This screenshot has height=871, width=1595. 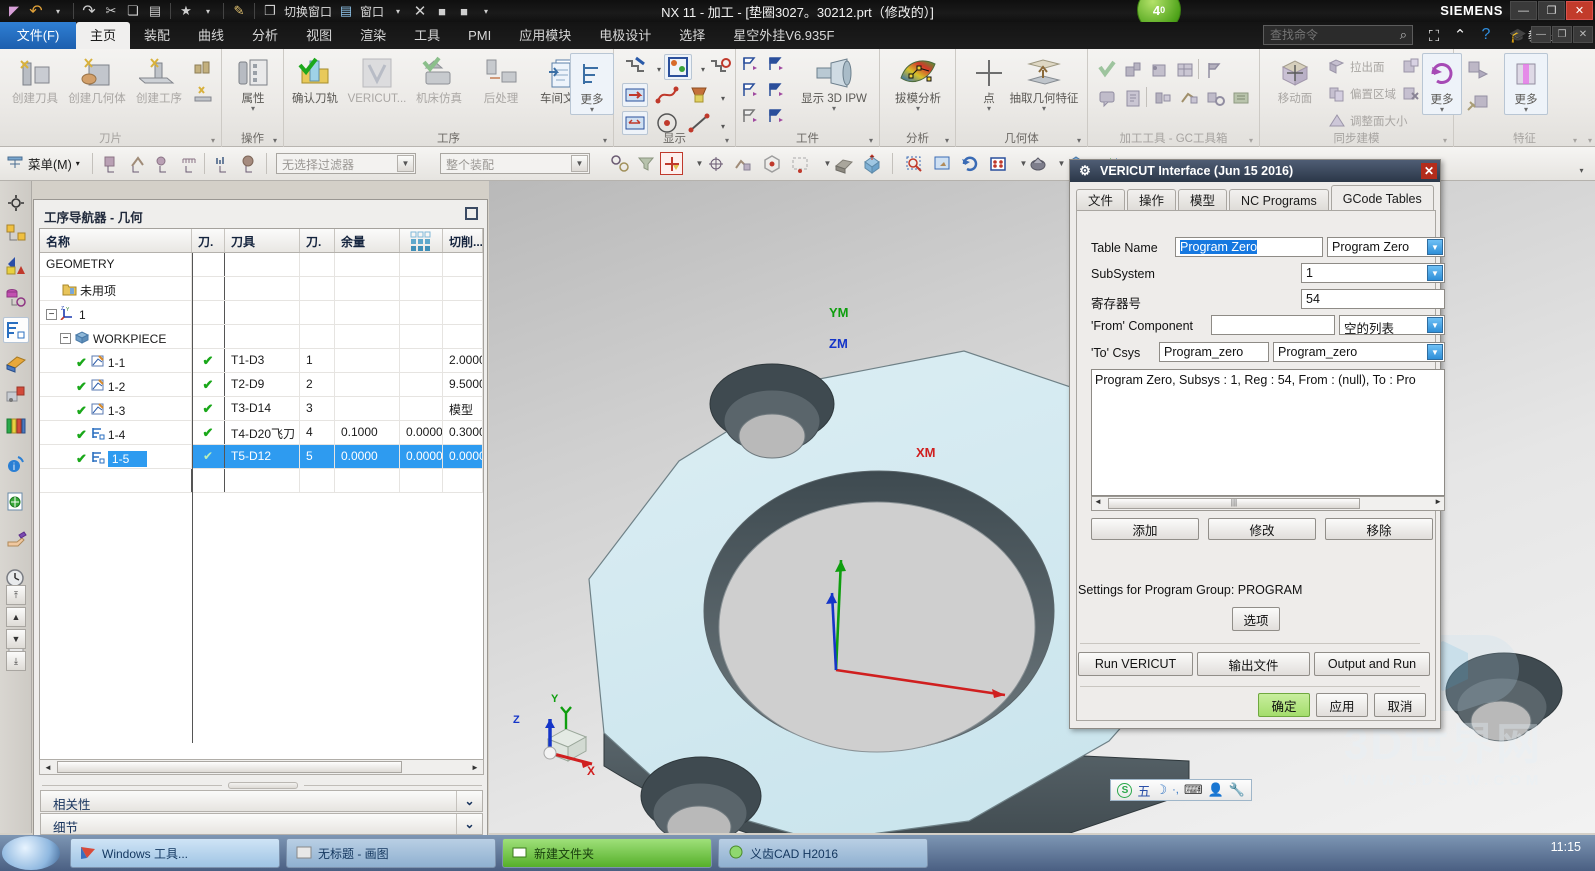 What do you see at coordinates (367, 240) in the screenshot?
I see `column-header-stock: 余量` at bounding box center [367, 240].